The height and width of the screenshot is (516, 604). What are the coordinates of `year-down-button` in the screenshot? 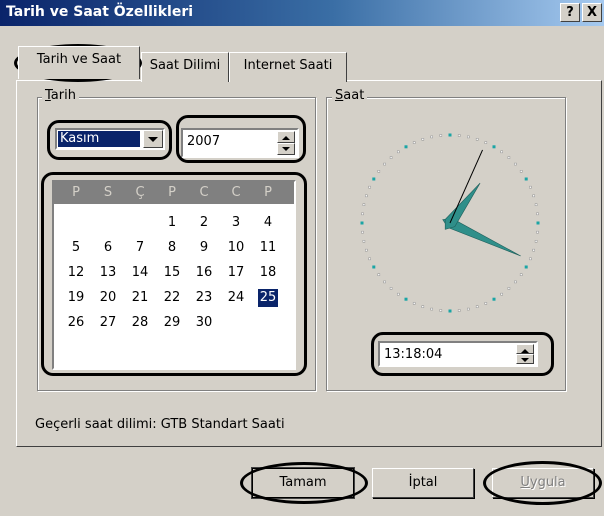 It's located at (286, 149).